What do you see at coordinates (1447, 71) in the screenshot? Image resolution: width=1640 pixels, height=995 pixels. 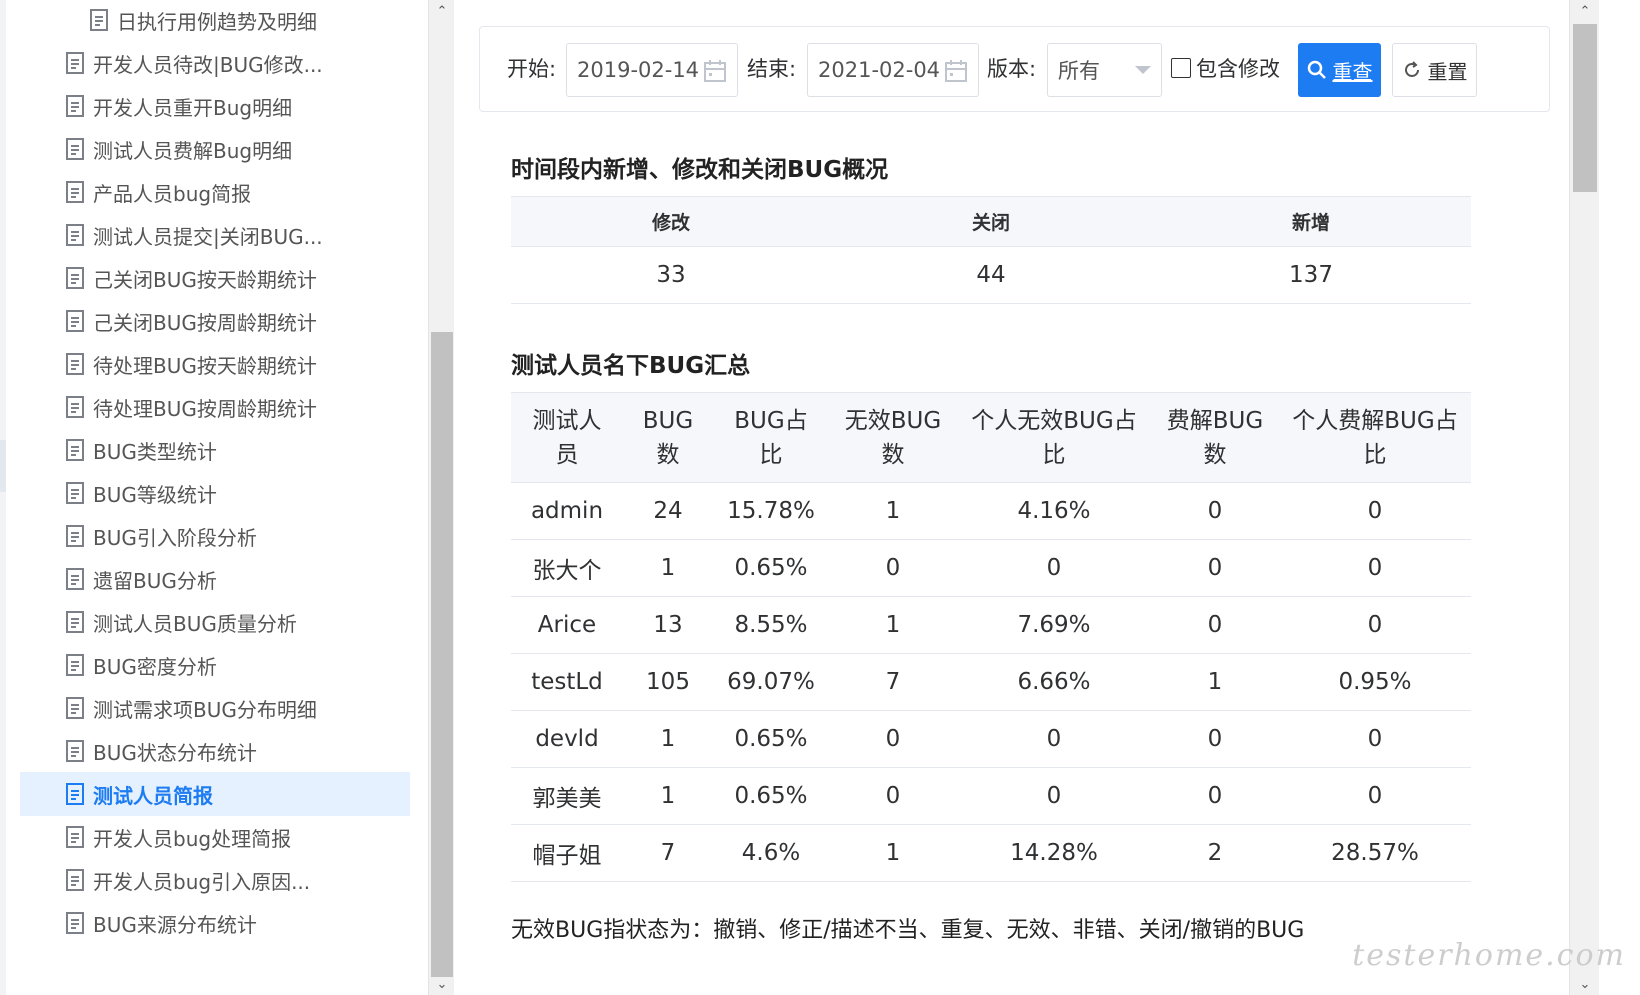 I see `reset-button-label: 重置` at bounding box center [1447, 71].